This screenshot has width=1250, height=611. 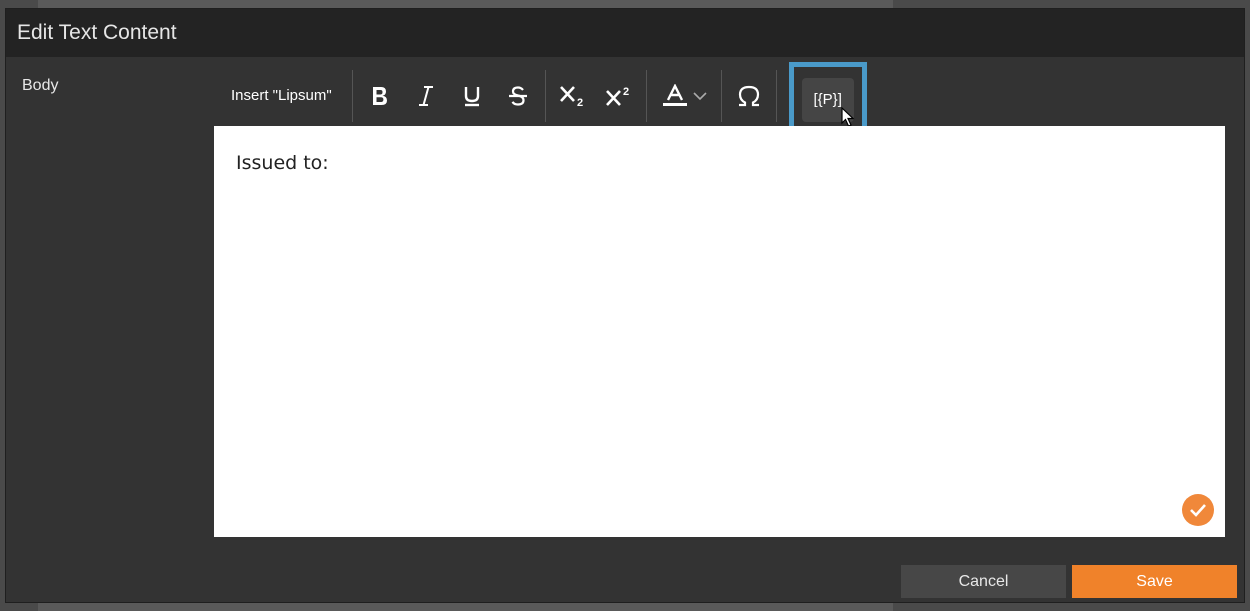 I want to click on italic-button, so click(x=426, y=96).